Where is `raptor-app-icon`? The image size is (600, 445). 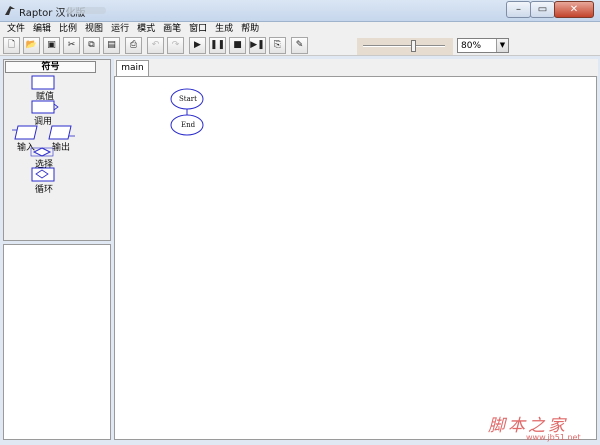
raptor-app-icon is located at coordinates (10, 10).